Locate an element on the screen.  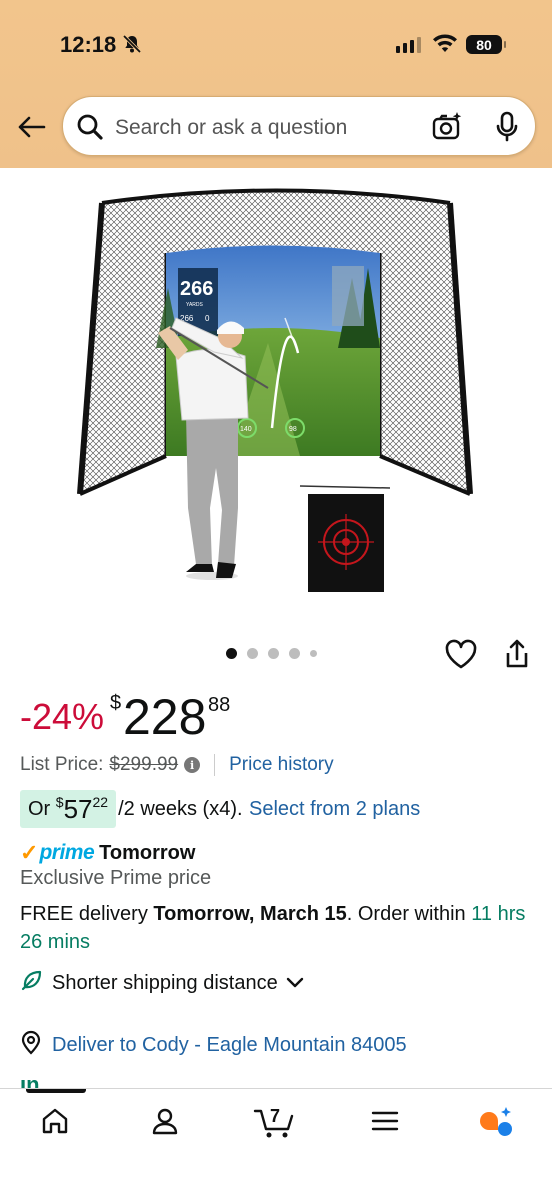
delivery-prefix: FREE delivery is located at coordinates (84, 914).